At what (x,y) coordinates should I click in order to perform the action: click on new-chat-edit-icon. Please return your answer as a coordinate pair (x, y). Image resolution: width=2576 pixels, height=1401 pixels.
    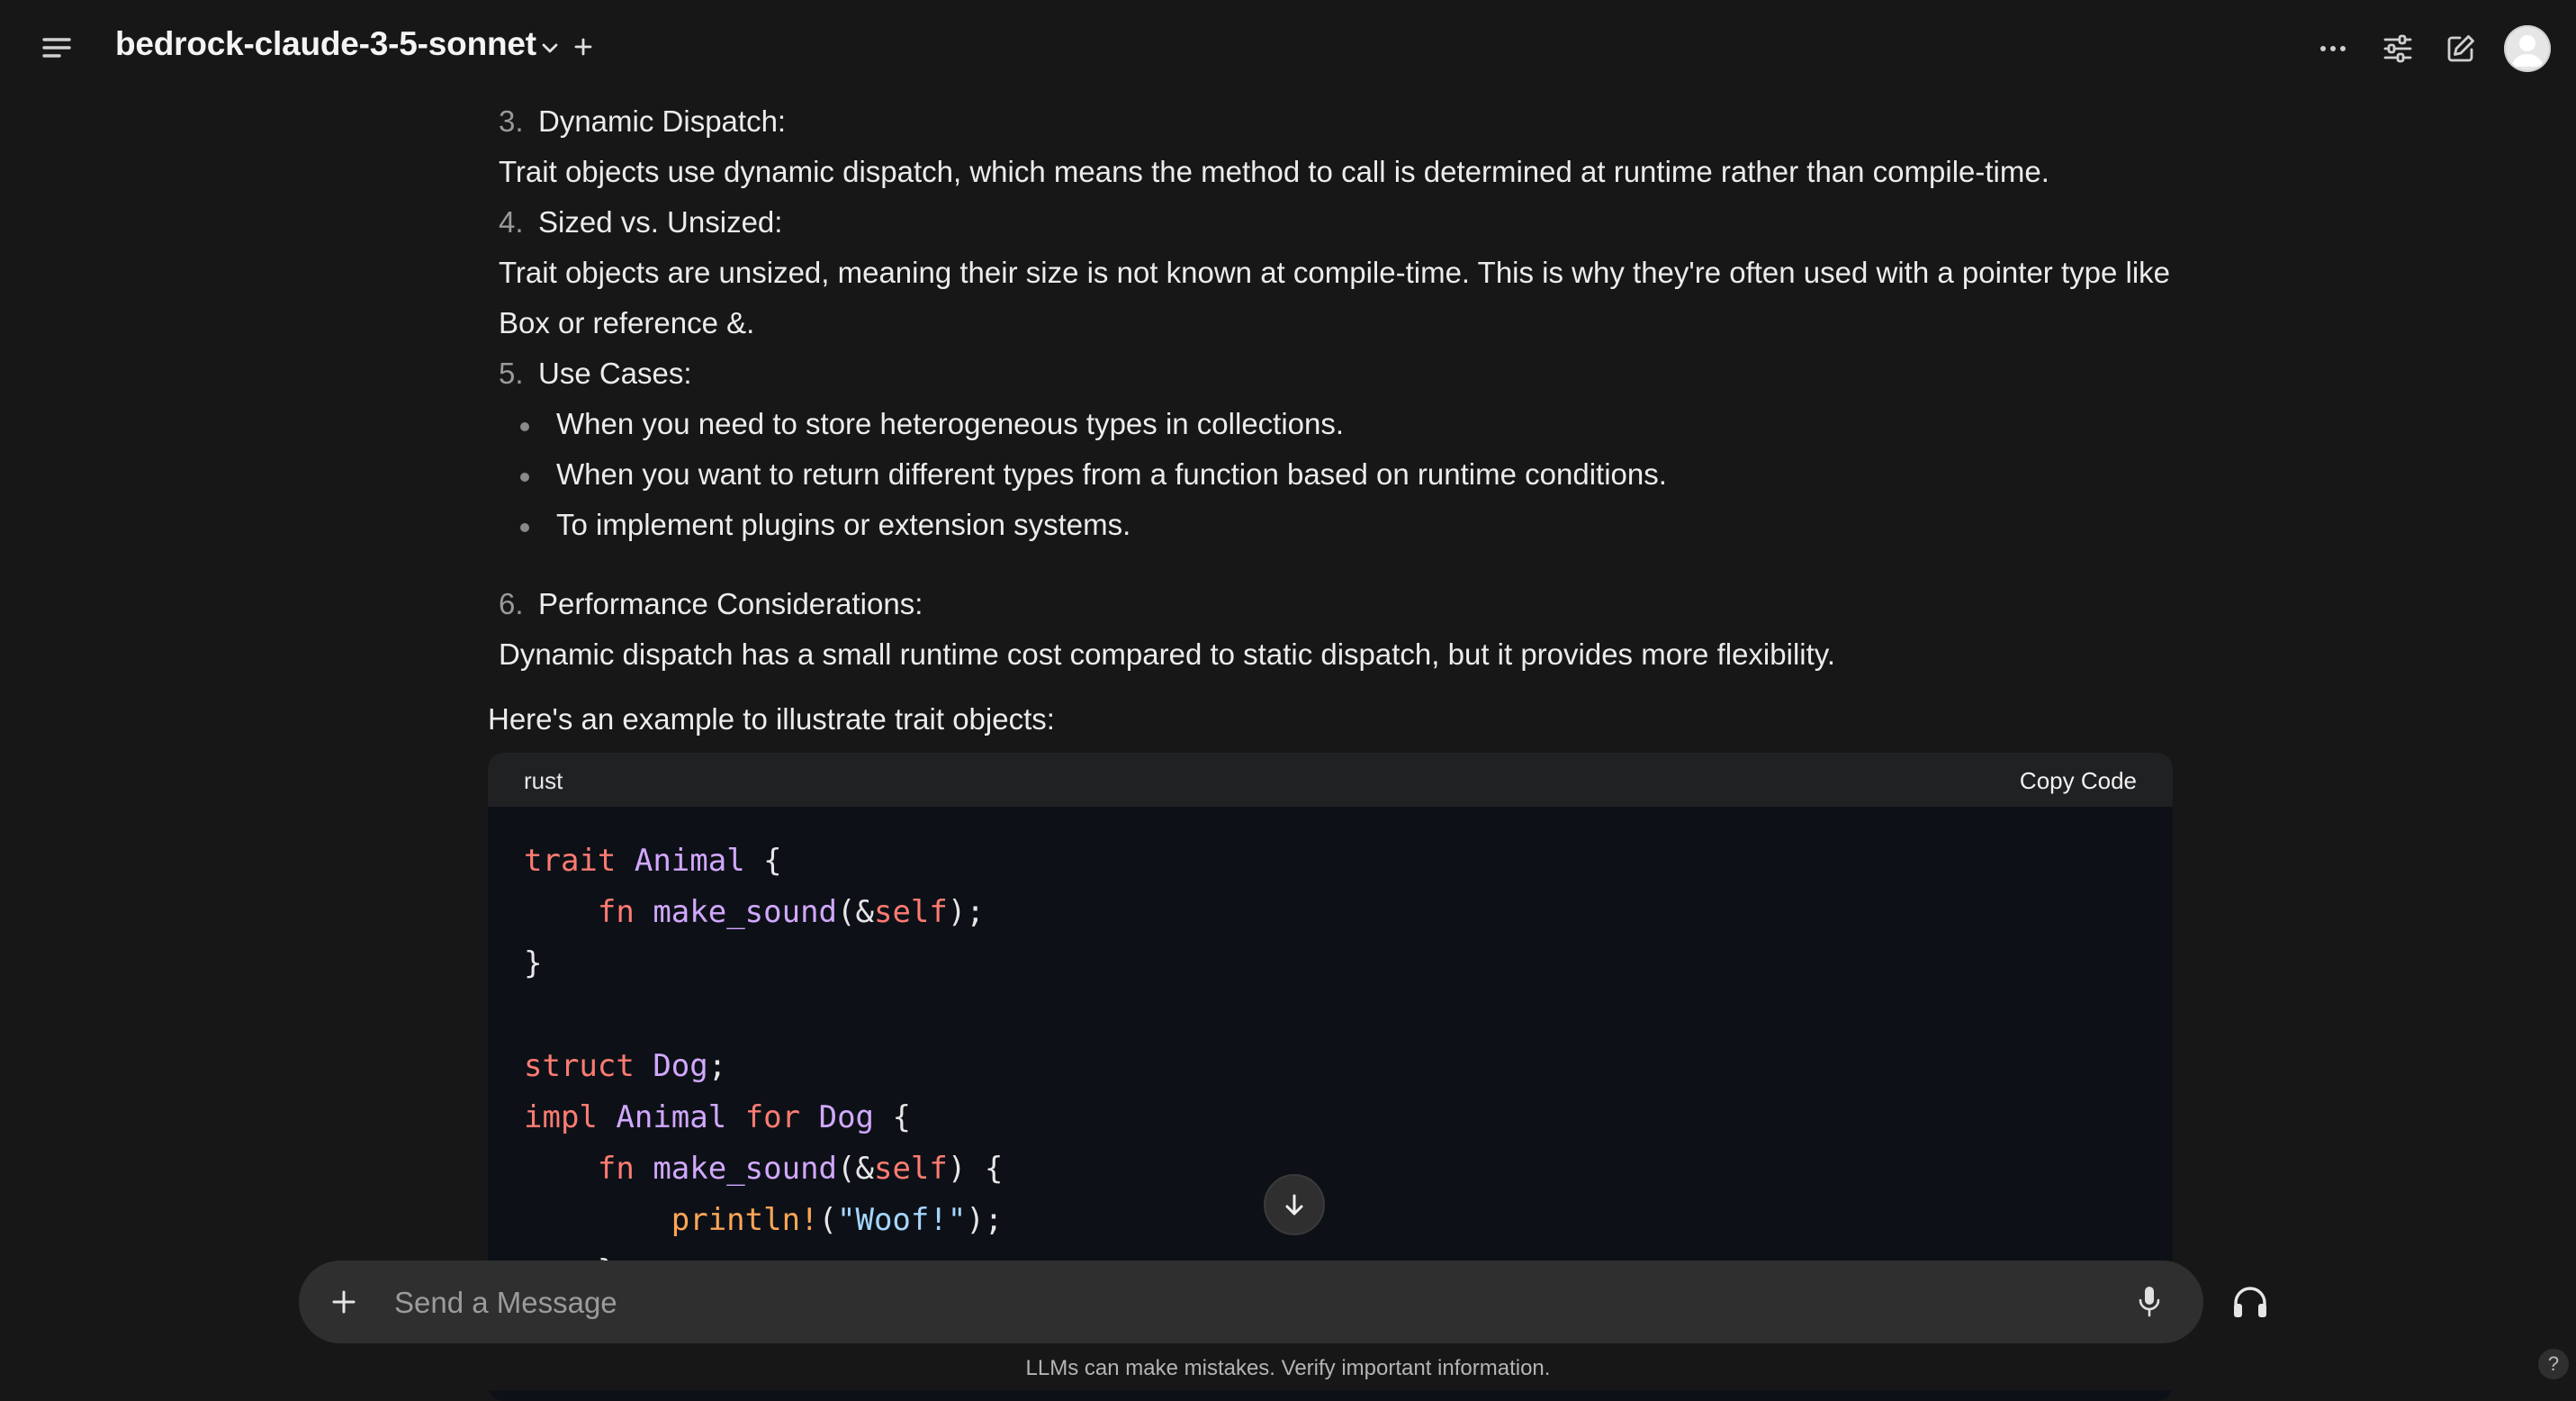
    Looking at the image, I should click on (2461, 48).